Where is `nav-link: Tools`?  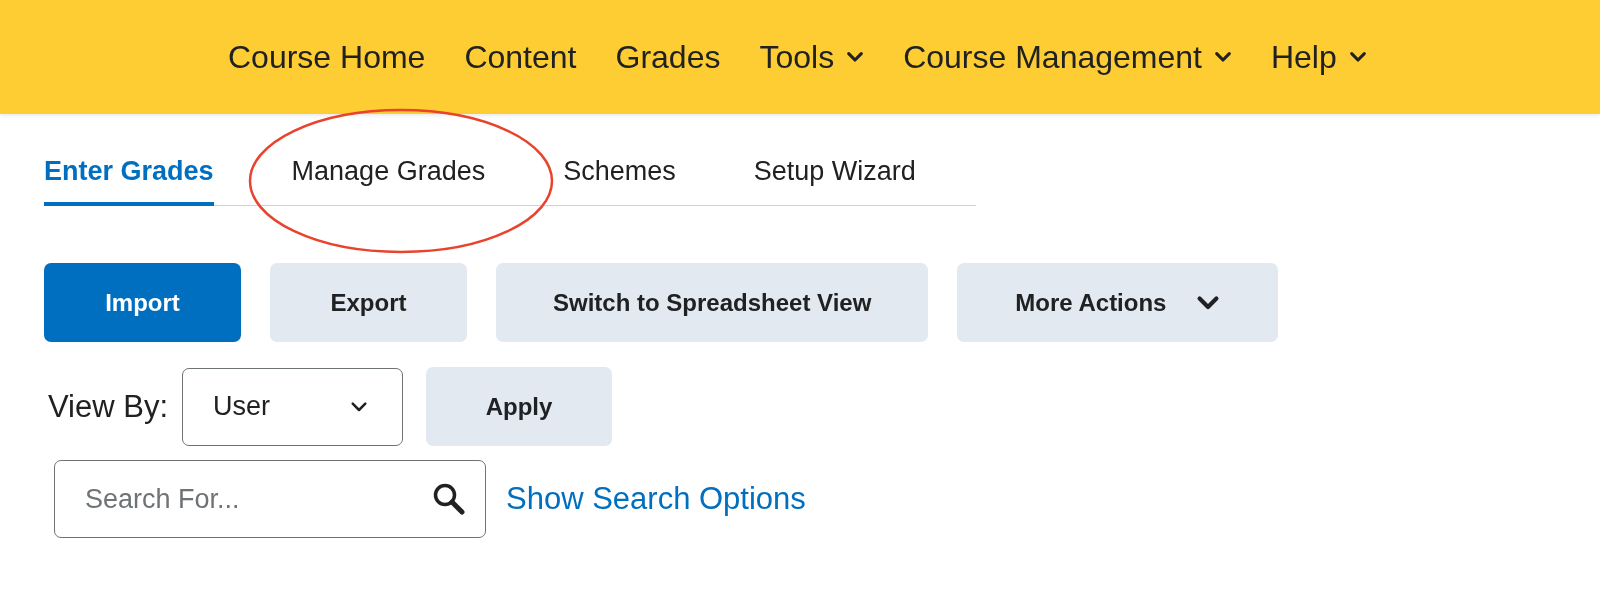
nav-link: Tools is located at coordinates (812, 57).